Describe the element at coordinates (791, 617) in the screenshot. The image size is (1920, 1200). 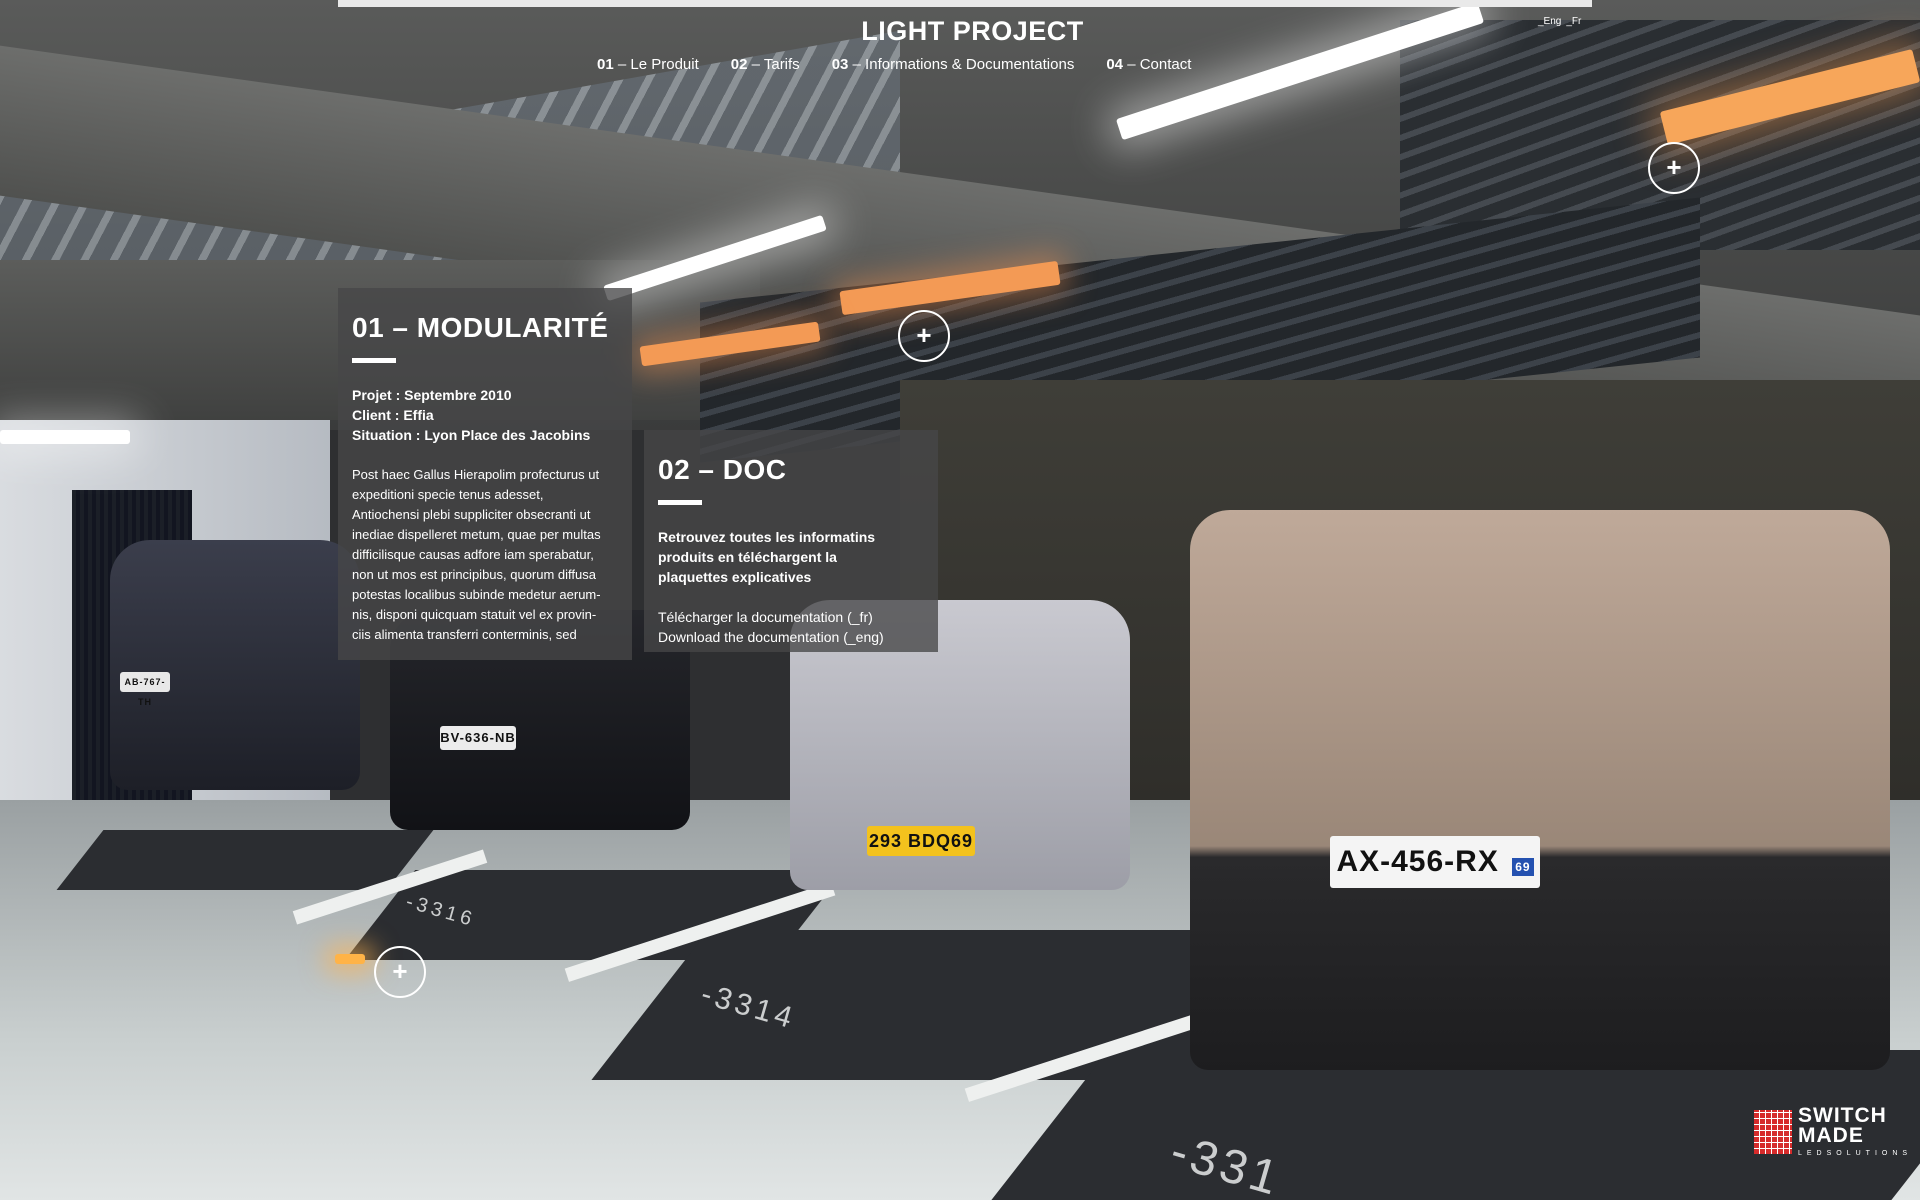
I see `download-doc-fr-link: Télécharger la documentation (_fr)` at that location.